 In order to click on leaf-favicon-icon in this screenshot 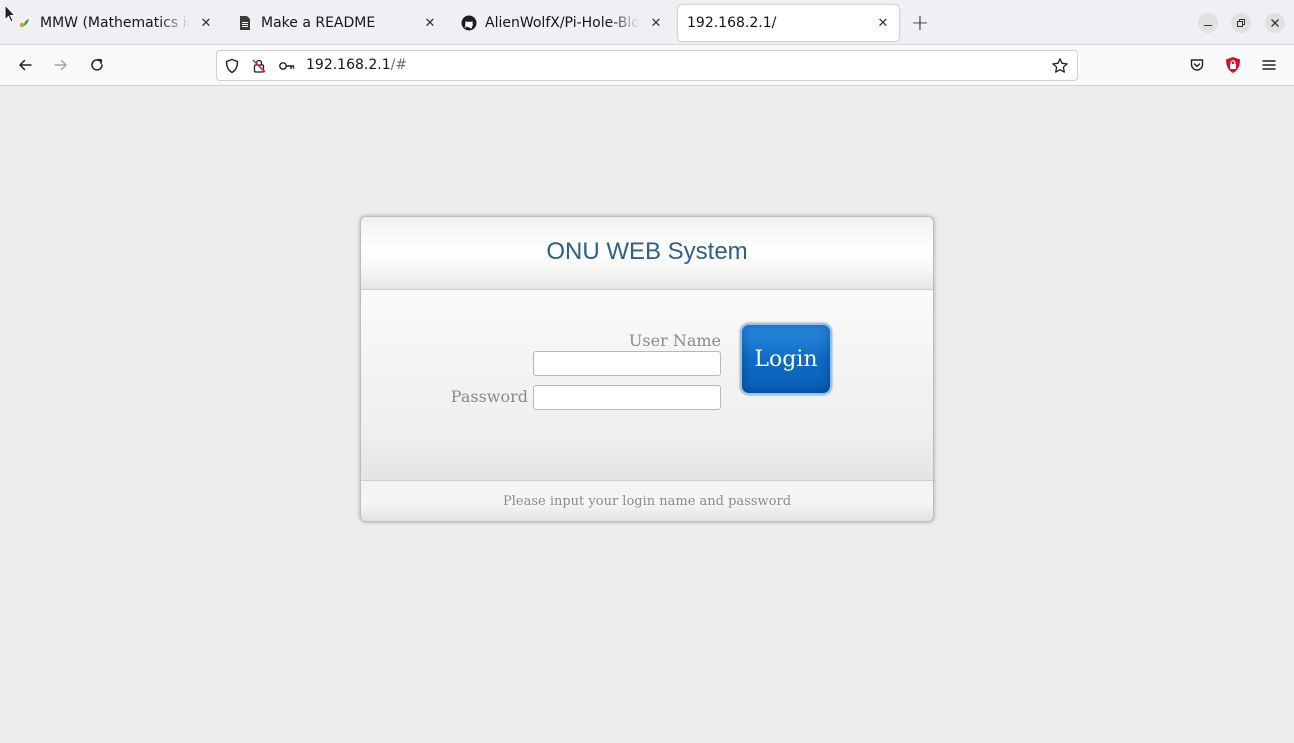, I will do `click(24, 23)`.